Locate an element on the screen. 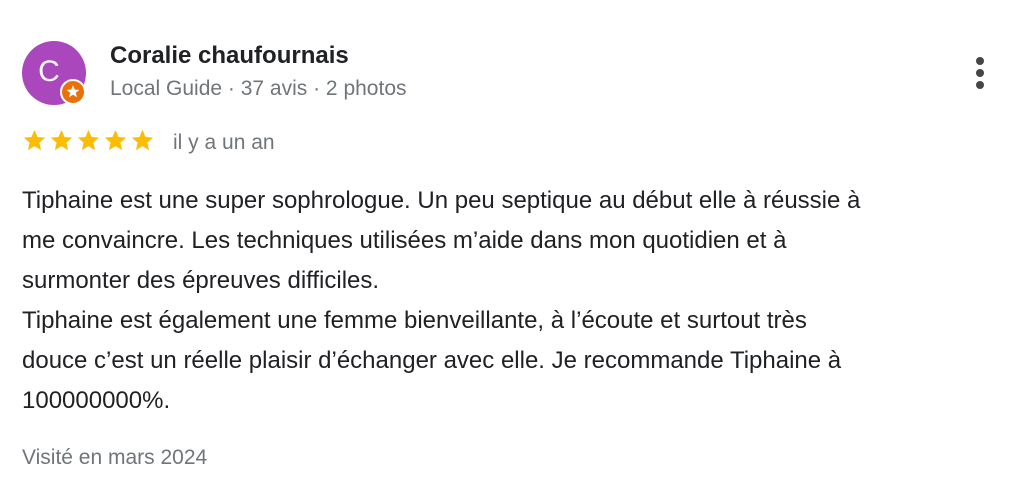  more-options-button is located at coordinates (980, 73).